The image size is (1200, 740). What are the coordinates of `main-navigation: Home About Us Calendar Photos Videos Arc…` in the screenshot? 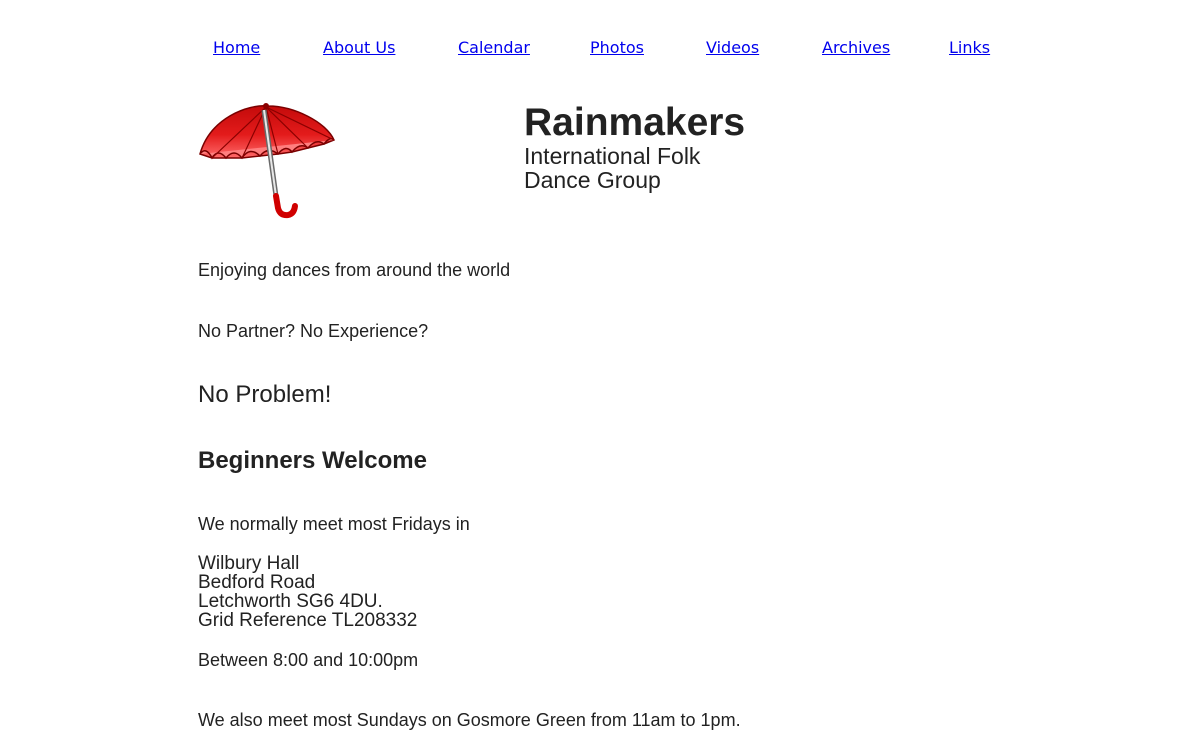 It's located at (600, 50).